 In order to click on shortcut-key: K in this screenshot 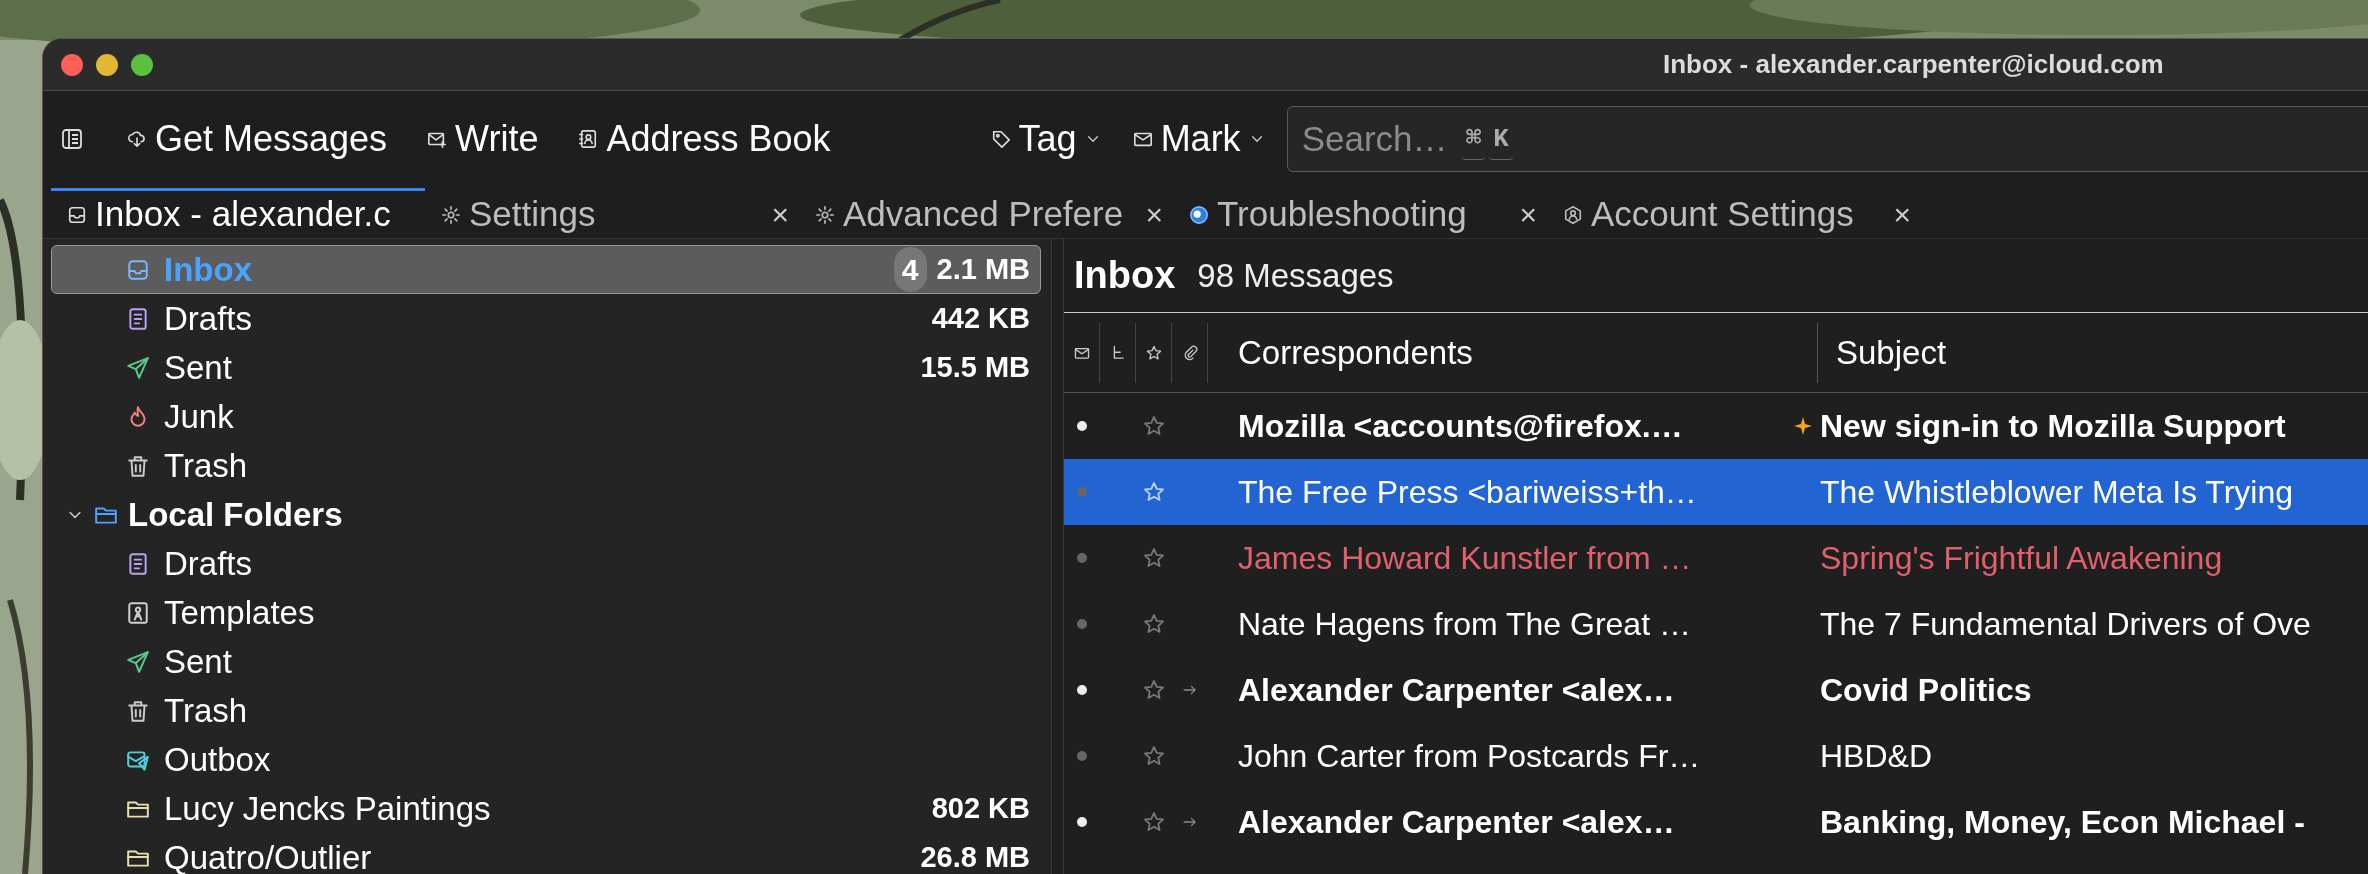, I will do `click(1501, 139)`.